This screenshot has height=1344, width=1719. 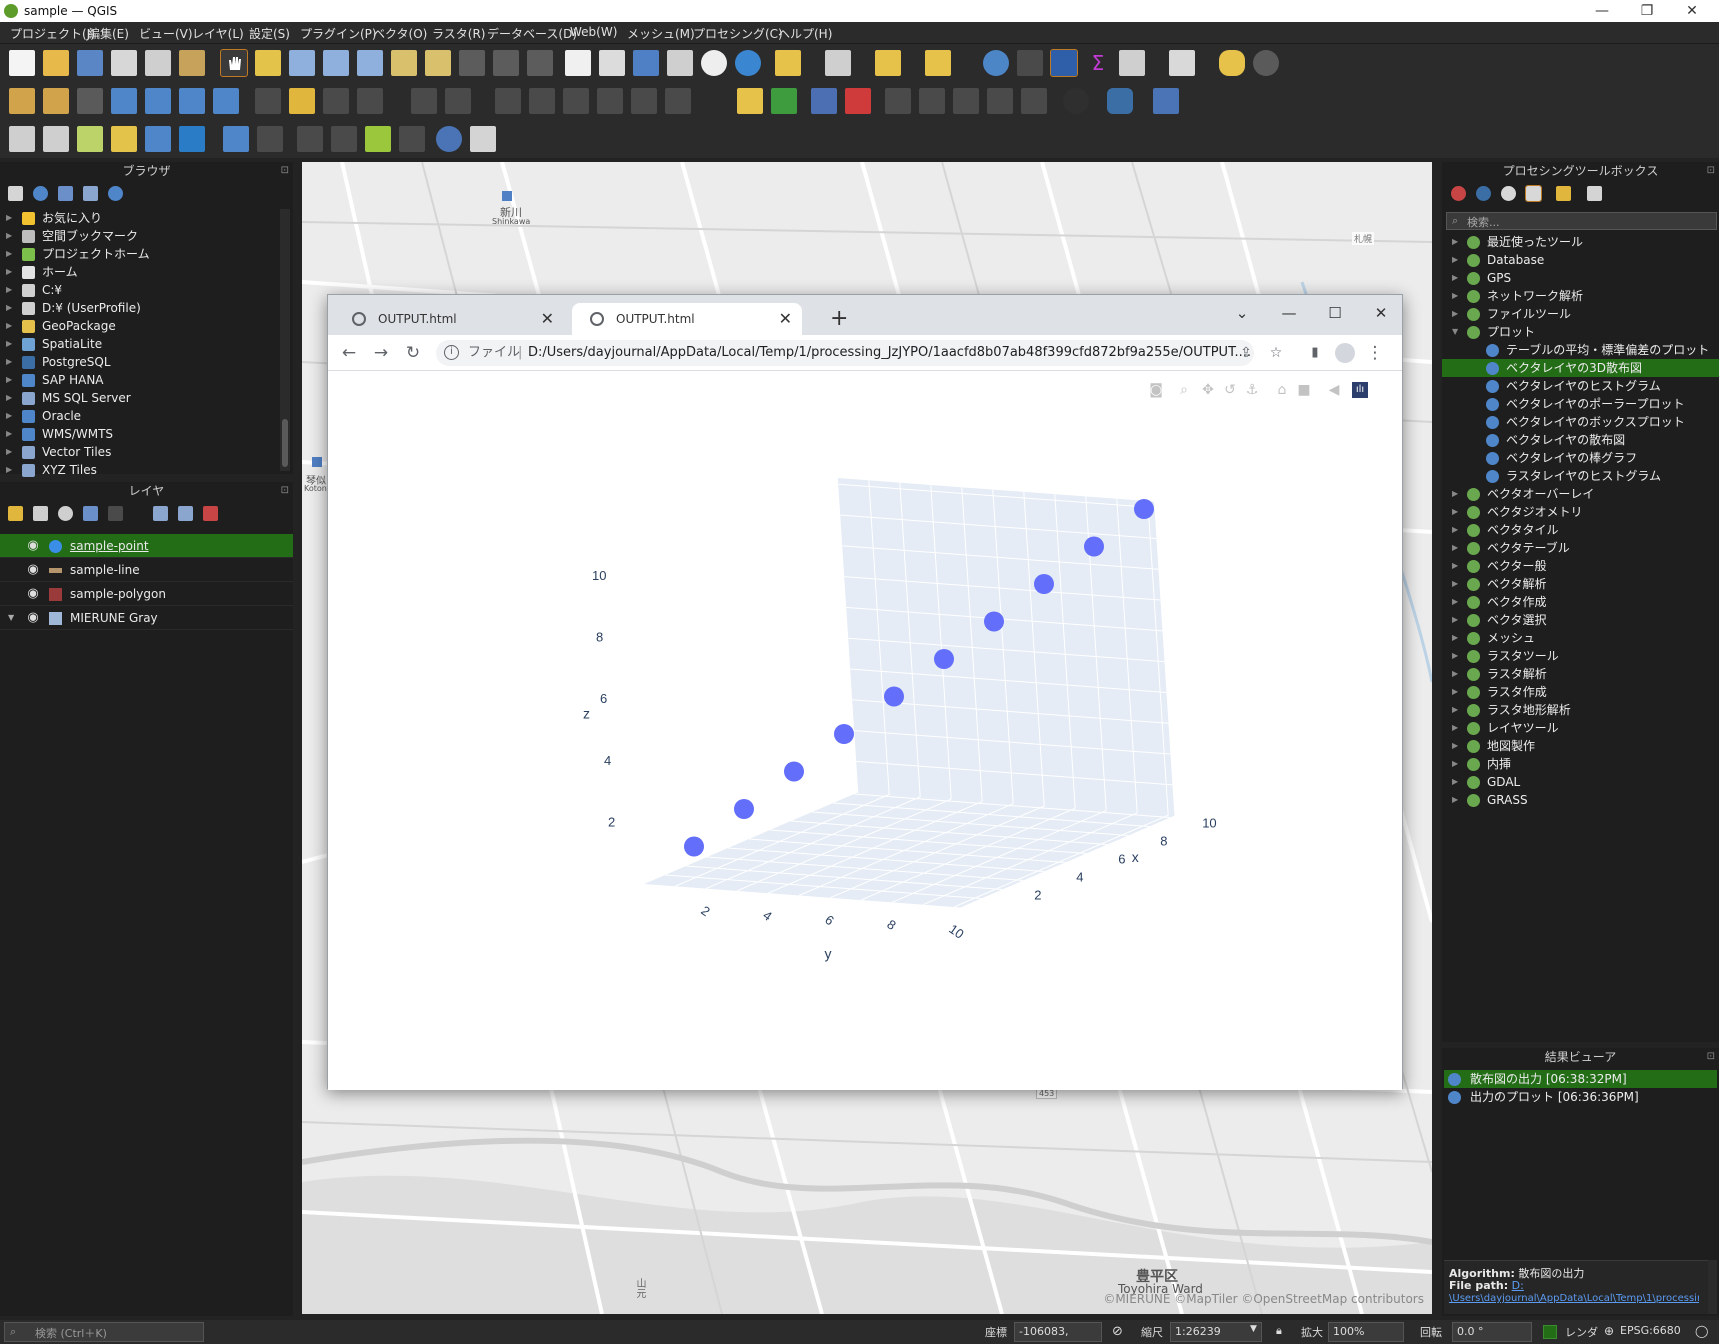 What do you see at coordinates (532, 33) in the screenshot?
I see `menu-database: データベース(D)` at bounding box center [532, 33].